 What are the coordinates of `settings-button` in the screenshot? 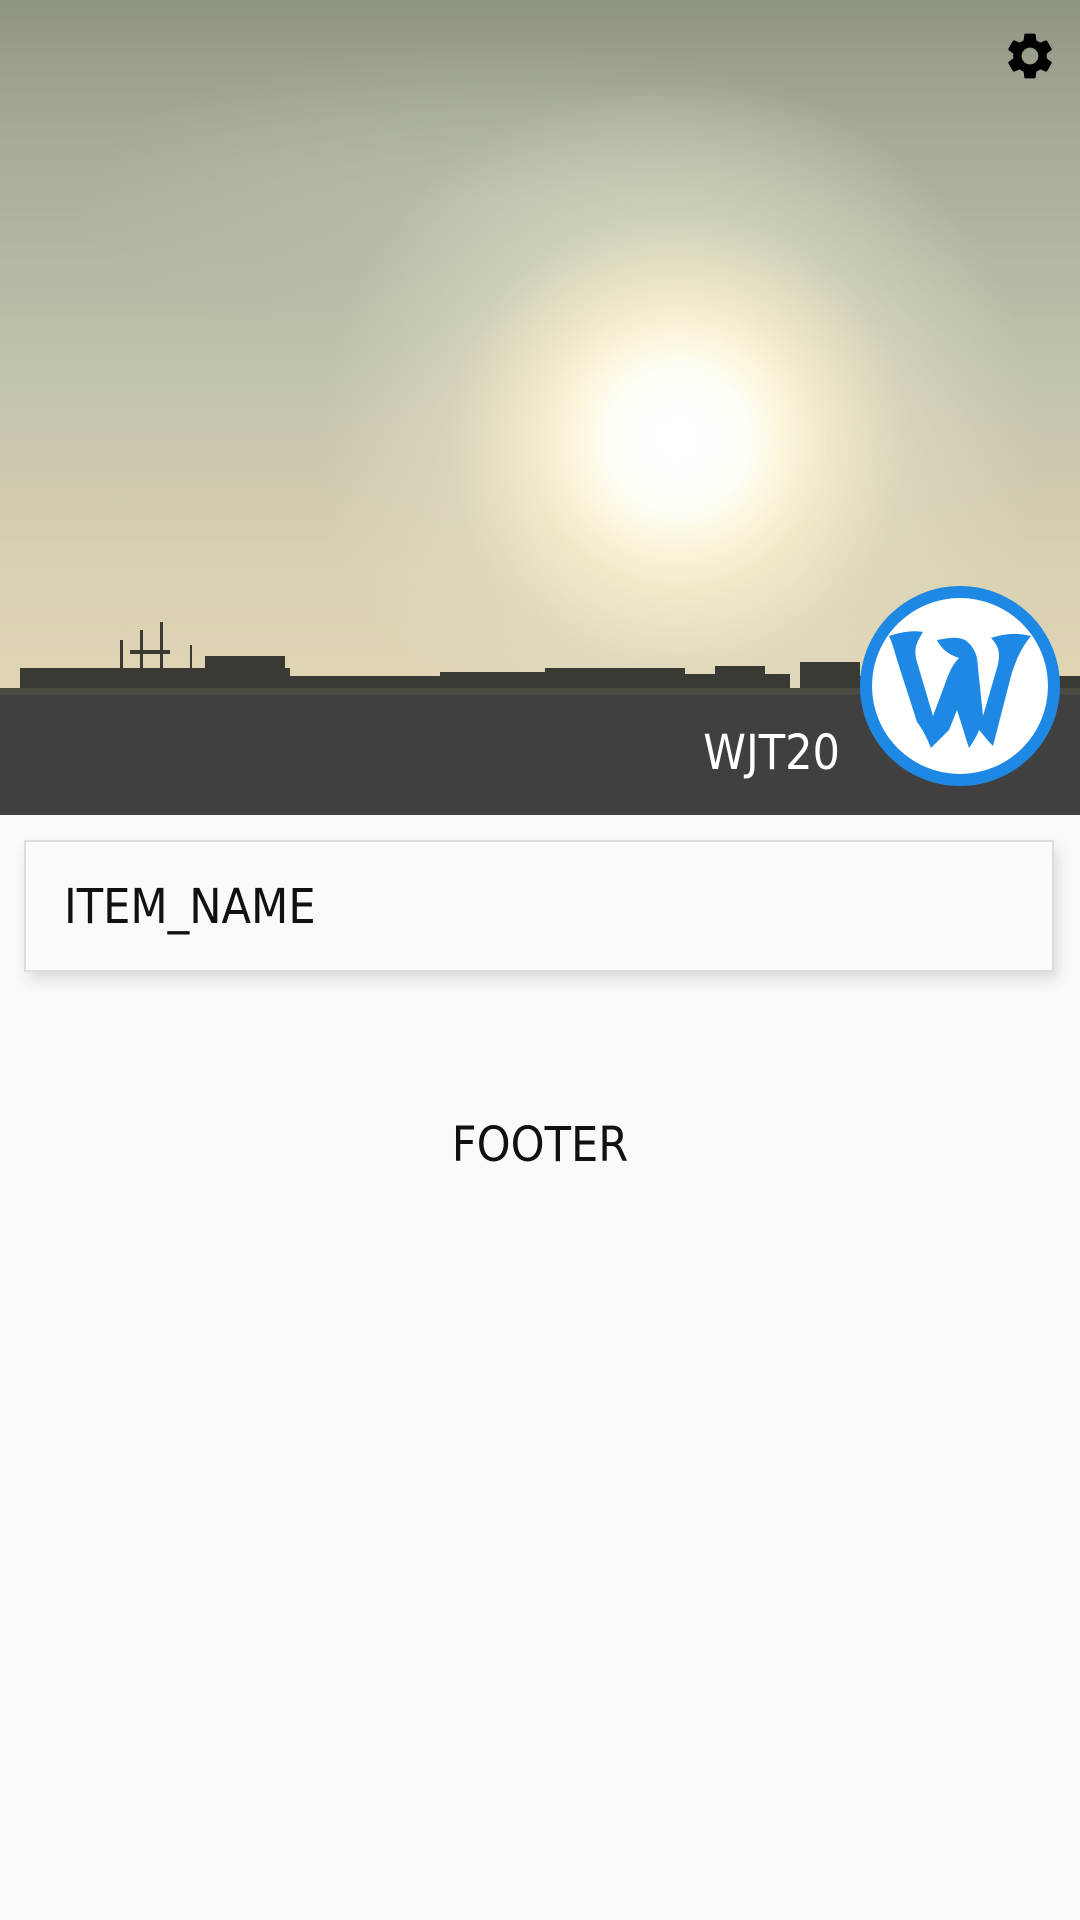 It's located at (1030, 56).